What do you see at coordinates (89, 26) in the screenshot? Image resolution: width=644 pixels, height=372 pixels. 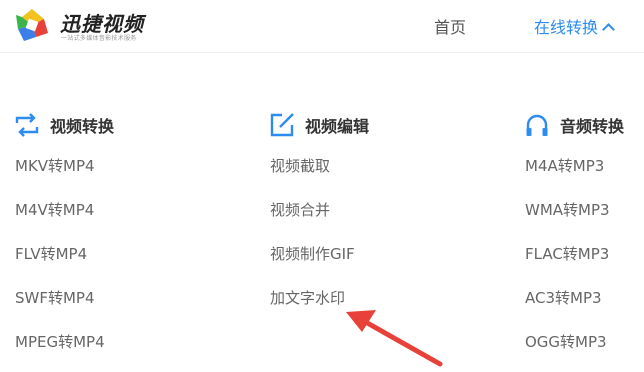 I see `logo: 迅捷视频 一站式多媒体音影技术服务` at bounding box center [89, 26].